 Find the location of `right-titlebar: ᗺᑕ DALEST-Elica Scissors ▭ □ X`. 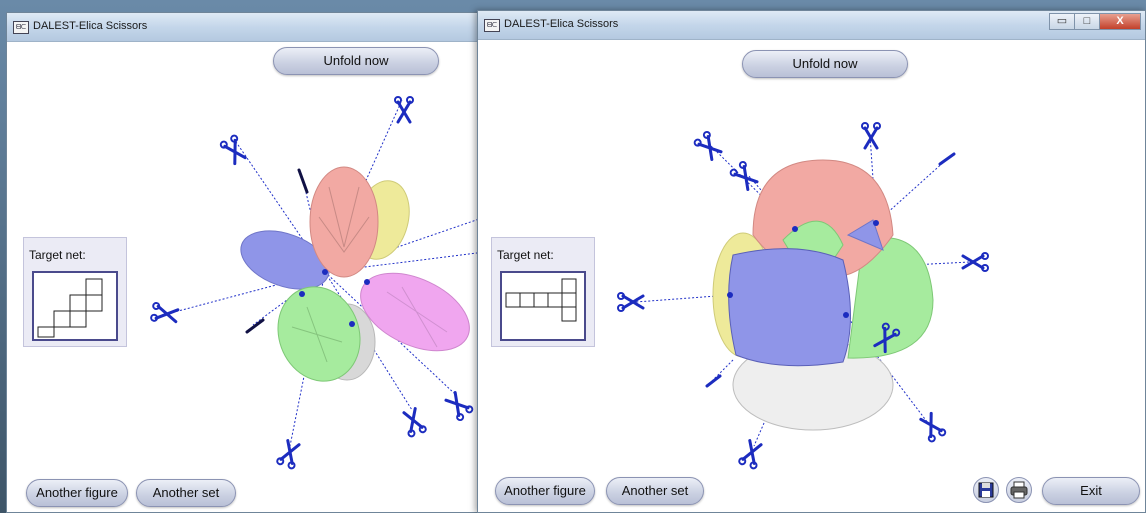

right-titlebar: ᗺᑕ DALEST-Elica Scissors ▭ □ X is located at coordinates (811, 25).